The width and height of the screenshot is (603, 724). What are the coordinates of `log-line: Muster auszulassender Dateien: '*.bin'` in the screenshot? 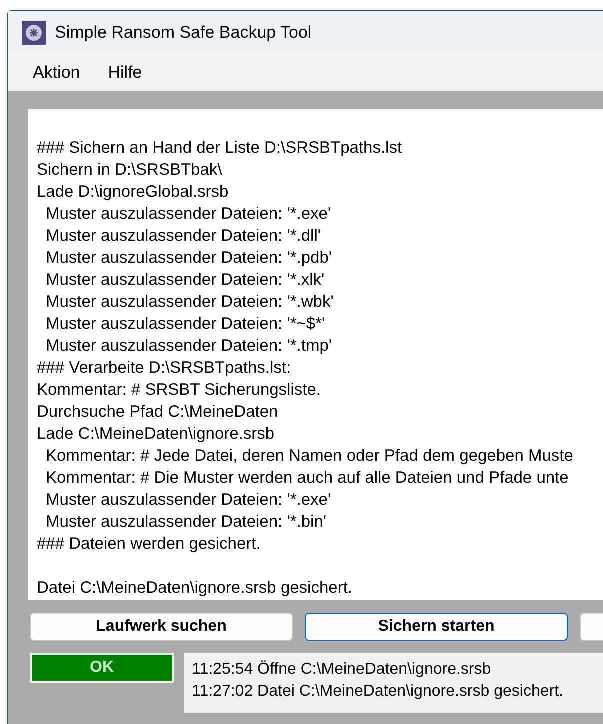 It's located at (186, 522).